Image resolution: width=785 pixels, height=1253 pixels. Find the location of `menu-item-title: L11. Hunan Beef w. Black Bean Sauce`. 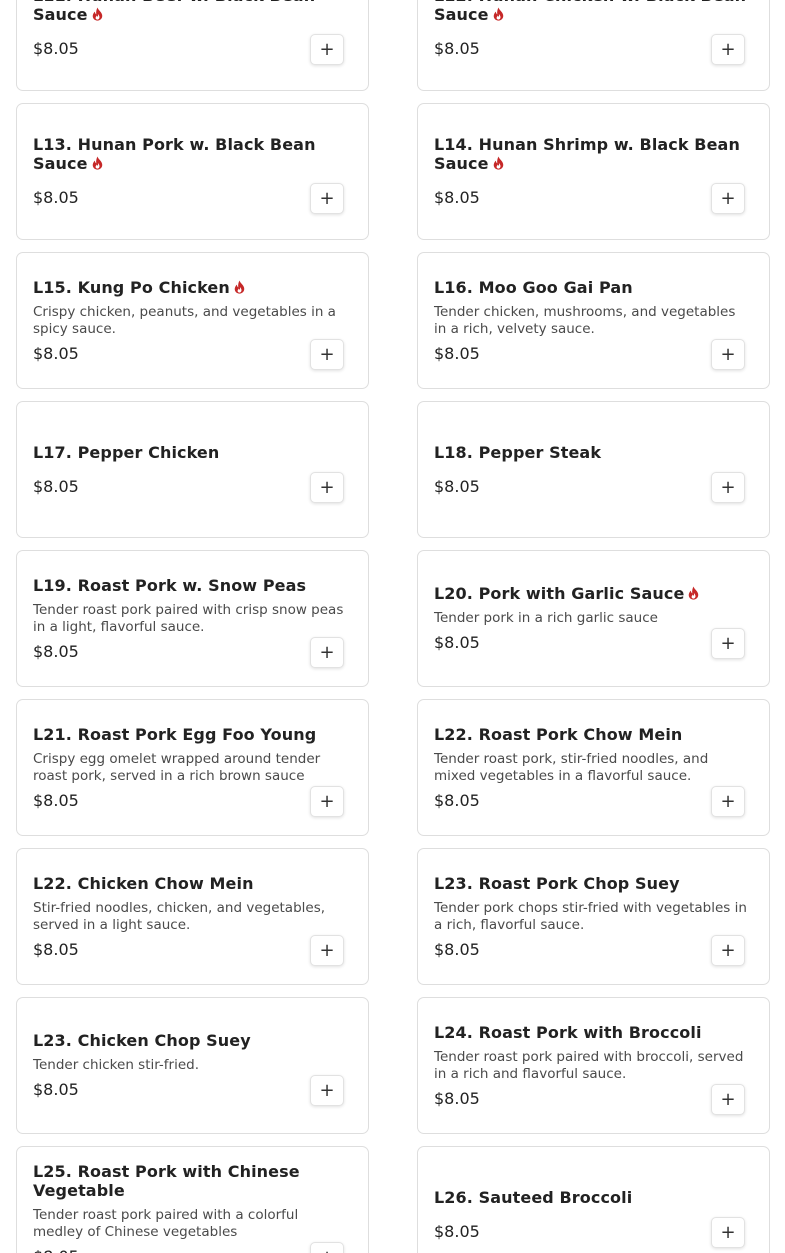

menu-item-title: L11. Hunan Beef w. Black Bean Sauce is located at coordinates (191, 12).